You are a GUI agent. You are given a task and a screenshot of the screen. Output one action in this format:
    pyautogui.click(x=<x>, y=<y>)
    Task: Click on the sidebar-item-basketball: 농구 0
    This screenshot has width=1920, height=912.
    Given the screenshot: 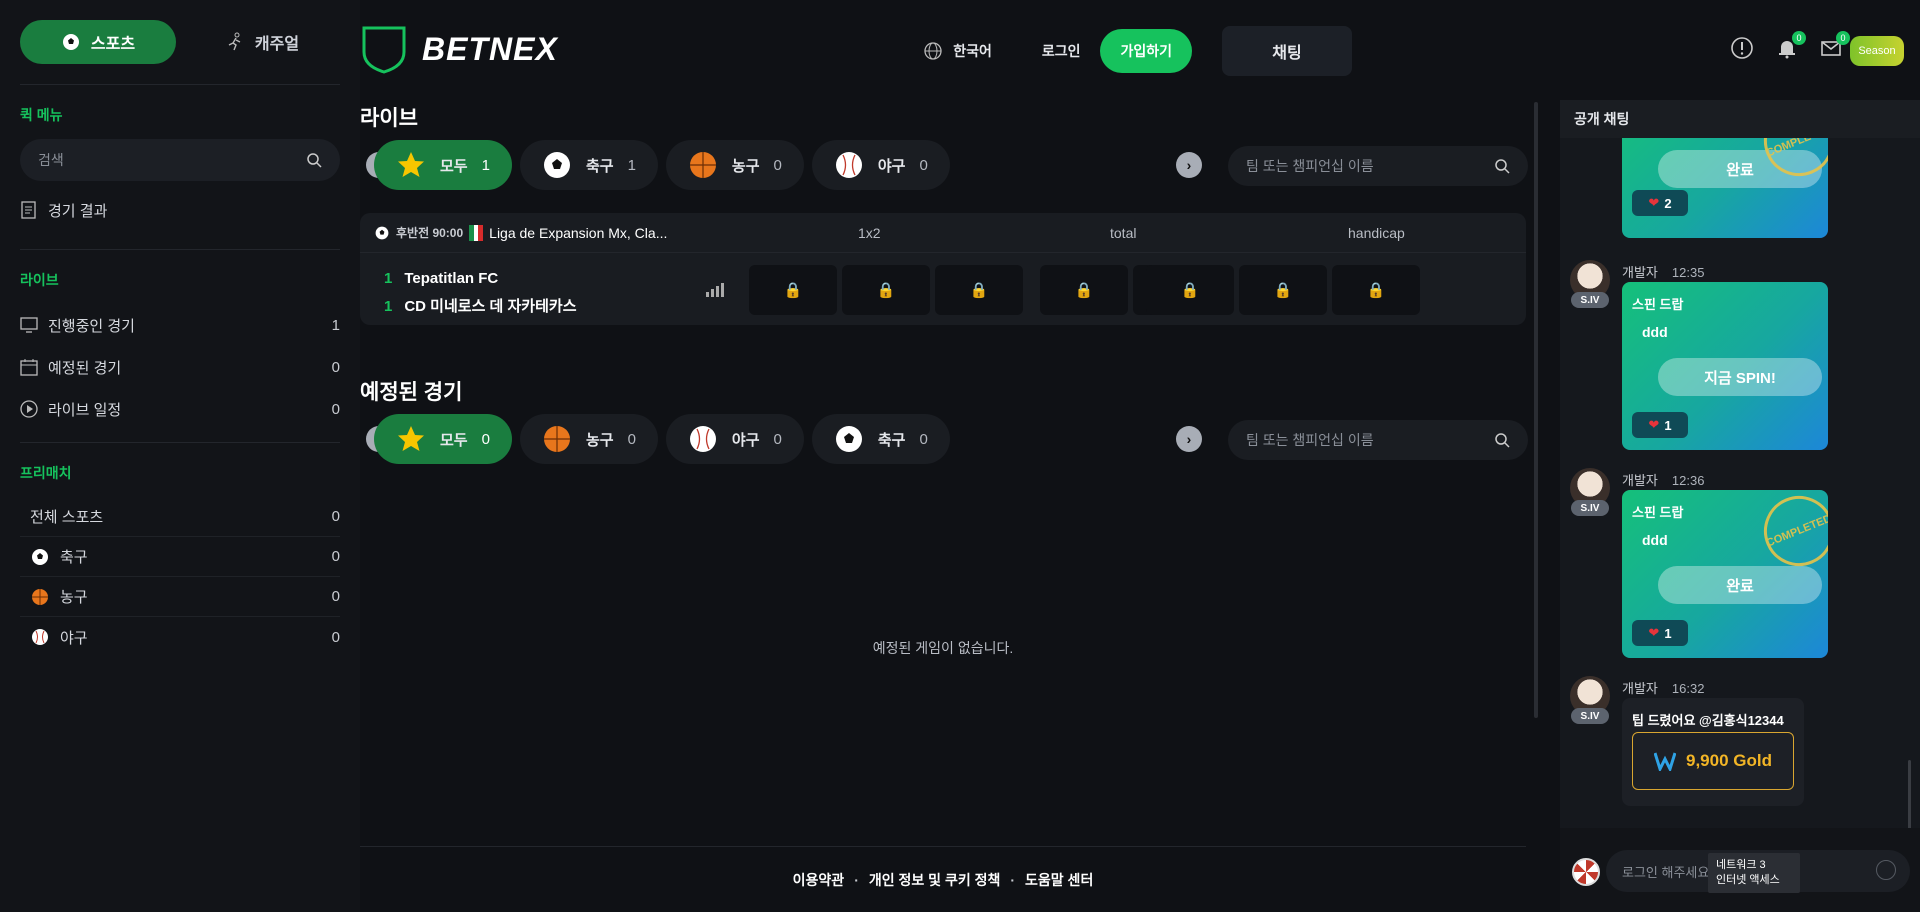 What is the action you would take?
    pyautogui.click(x=180, y=597)
    